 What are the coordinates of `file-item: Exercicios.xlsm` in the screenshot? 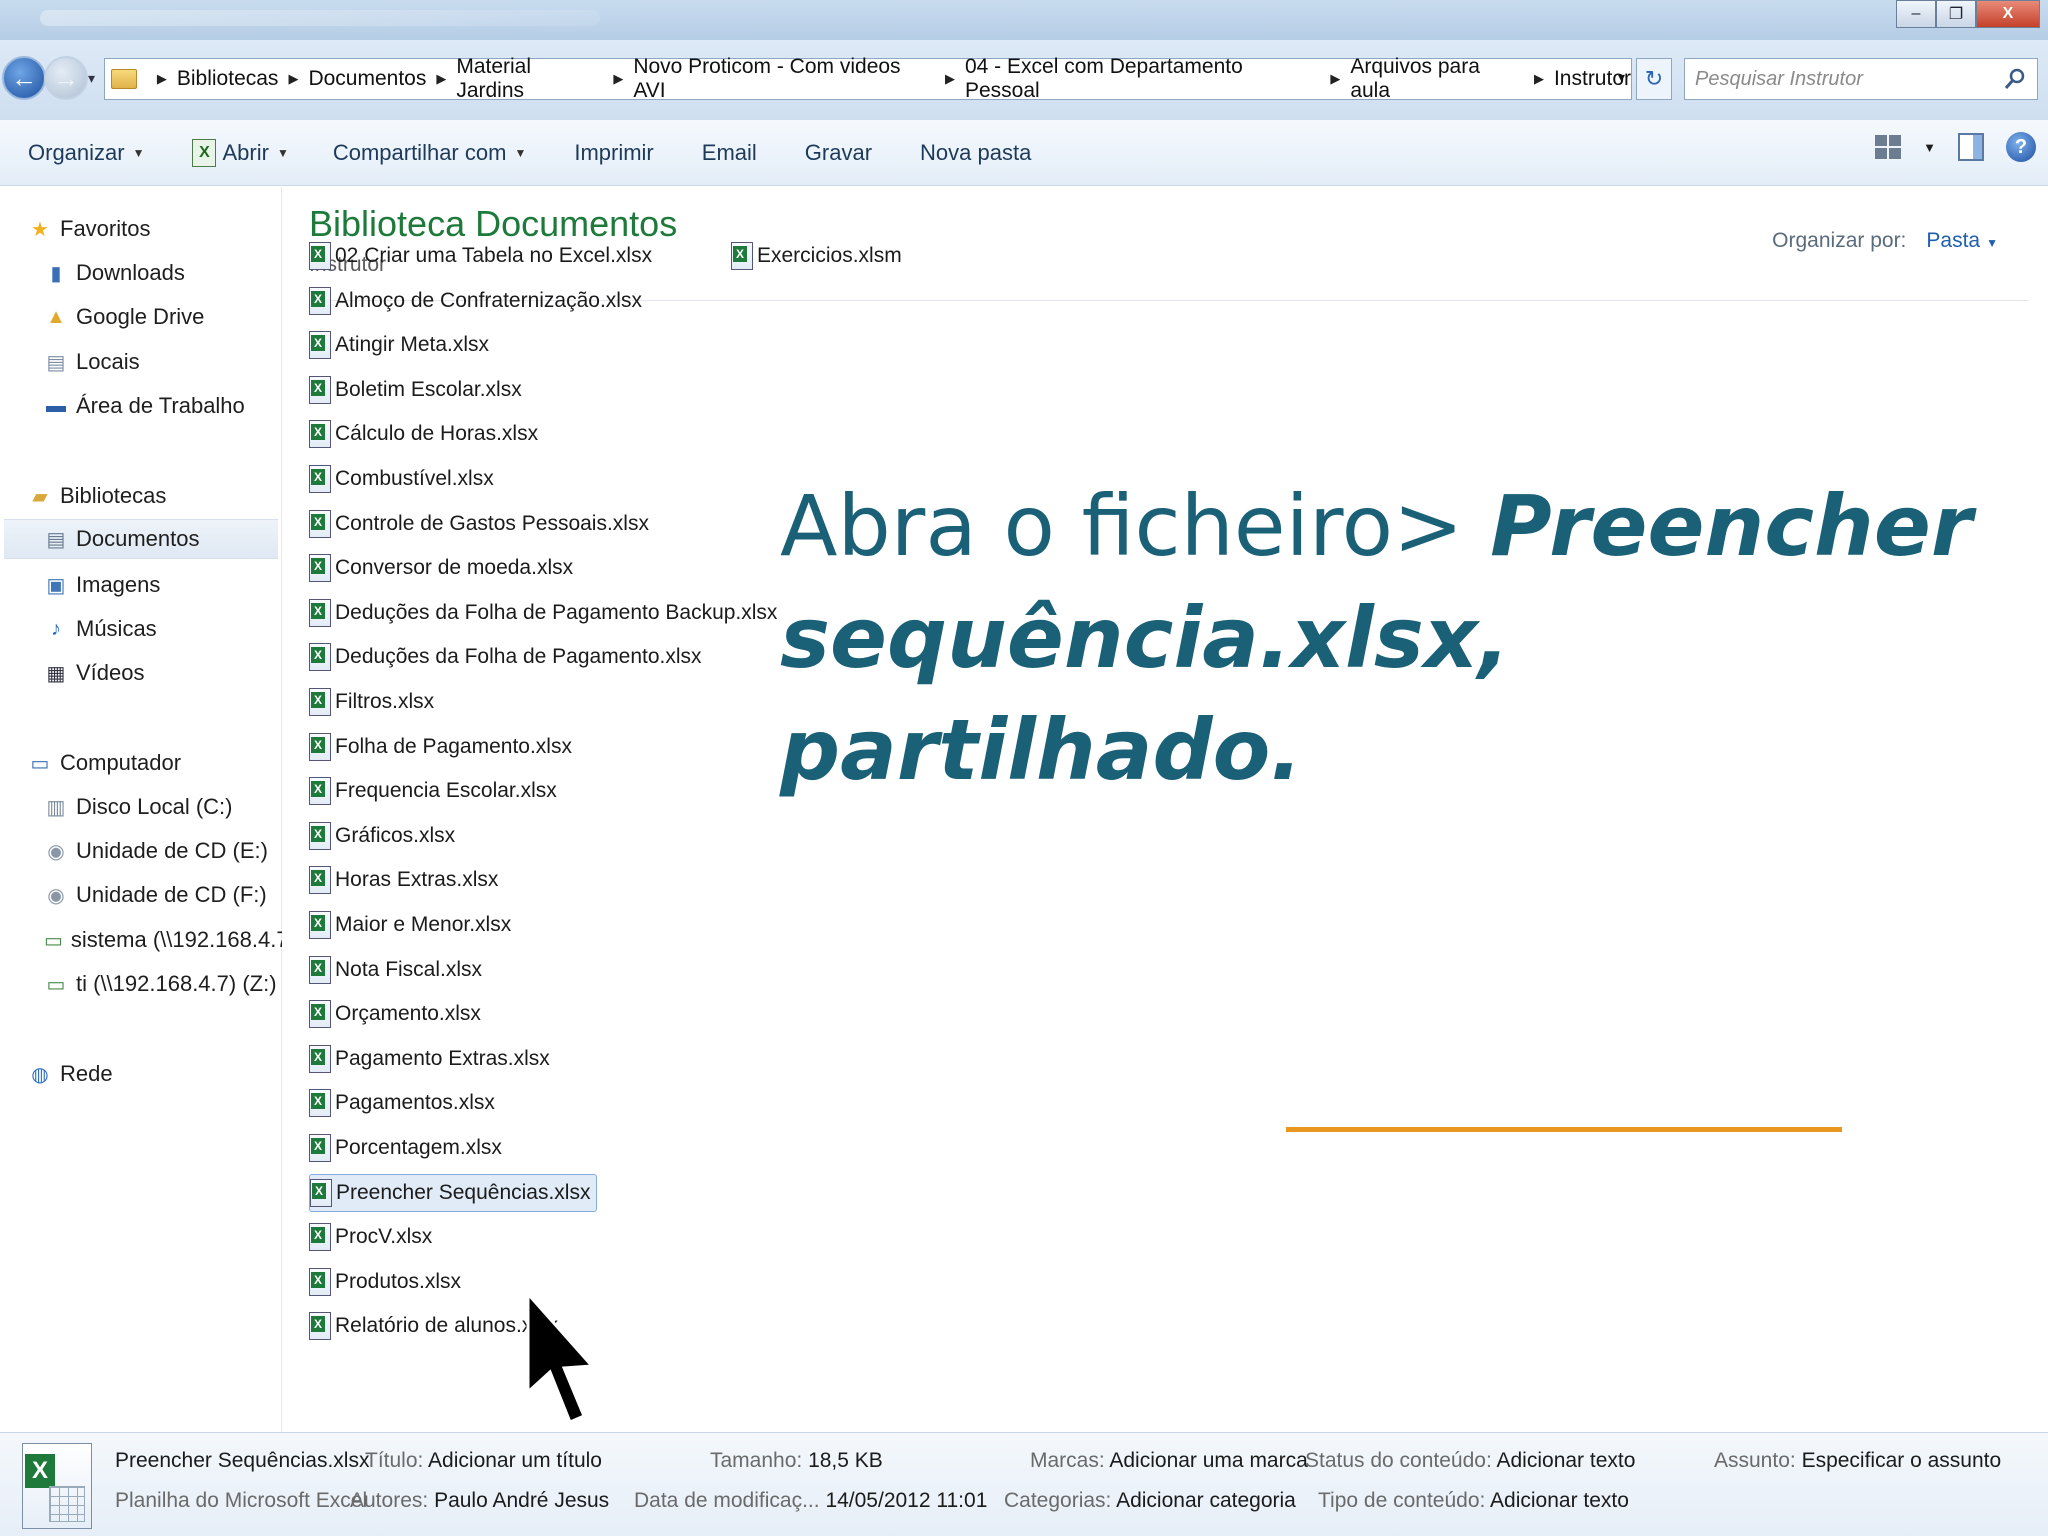 It's located at (819, 256).